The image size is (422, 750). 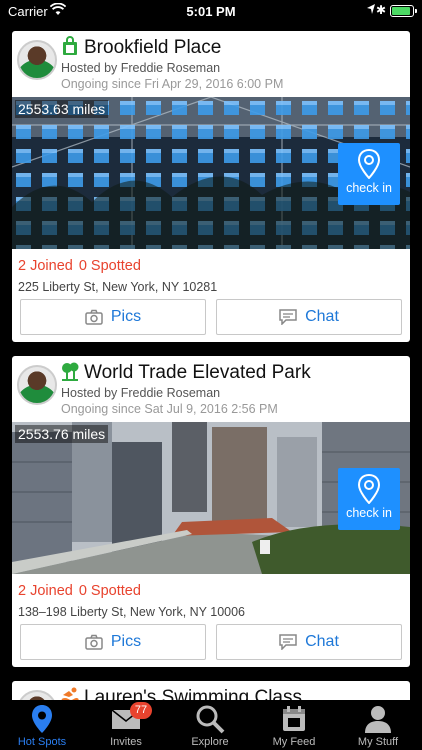 I want to click on event-title: Brookfield Place, so click(x=152, y=48).